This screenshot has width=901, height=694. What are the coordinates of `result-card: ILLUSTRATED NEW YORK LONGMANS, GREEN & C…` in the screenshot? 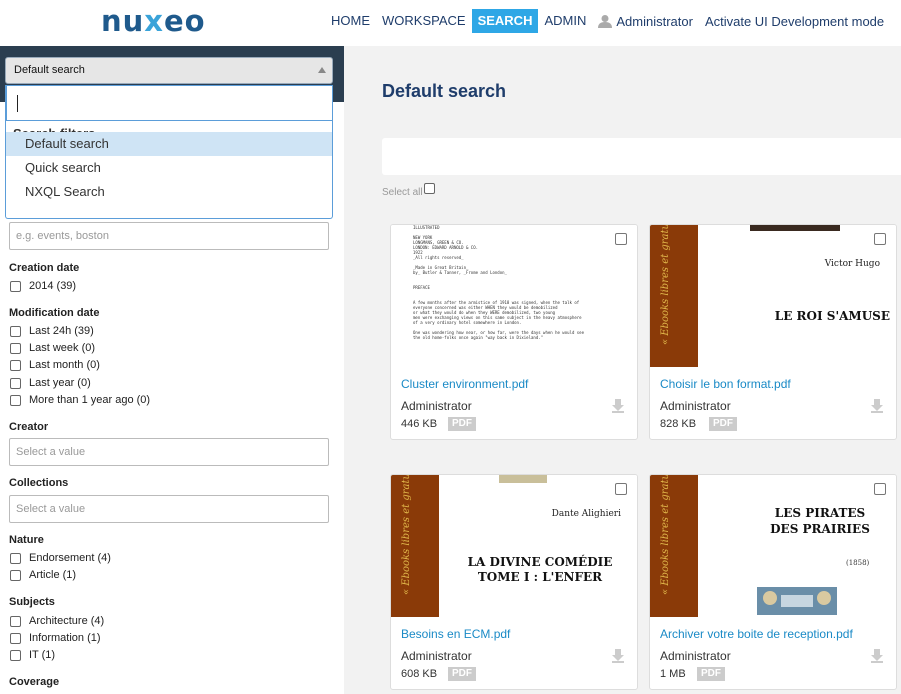 It's located at (514, 332).